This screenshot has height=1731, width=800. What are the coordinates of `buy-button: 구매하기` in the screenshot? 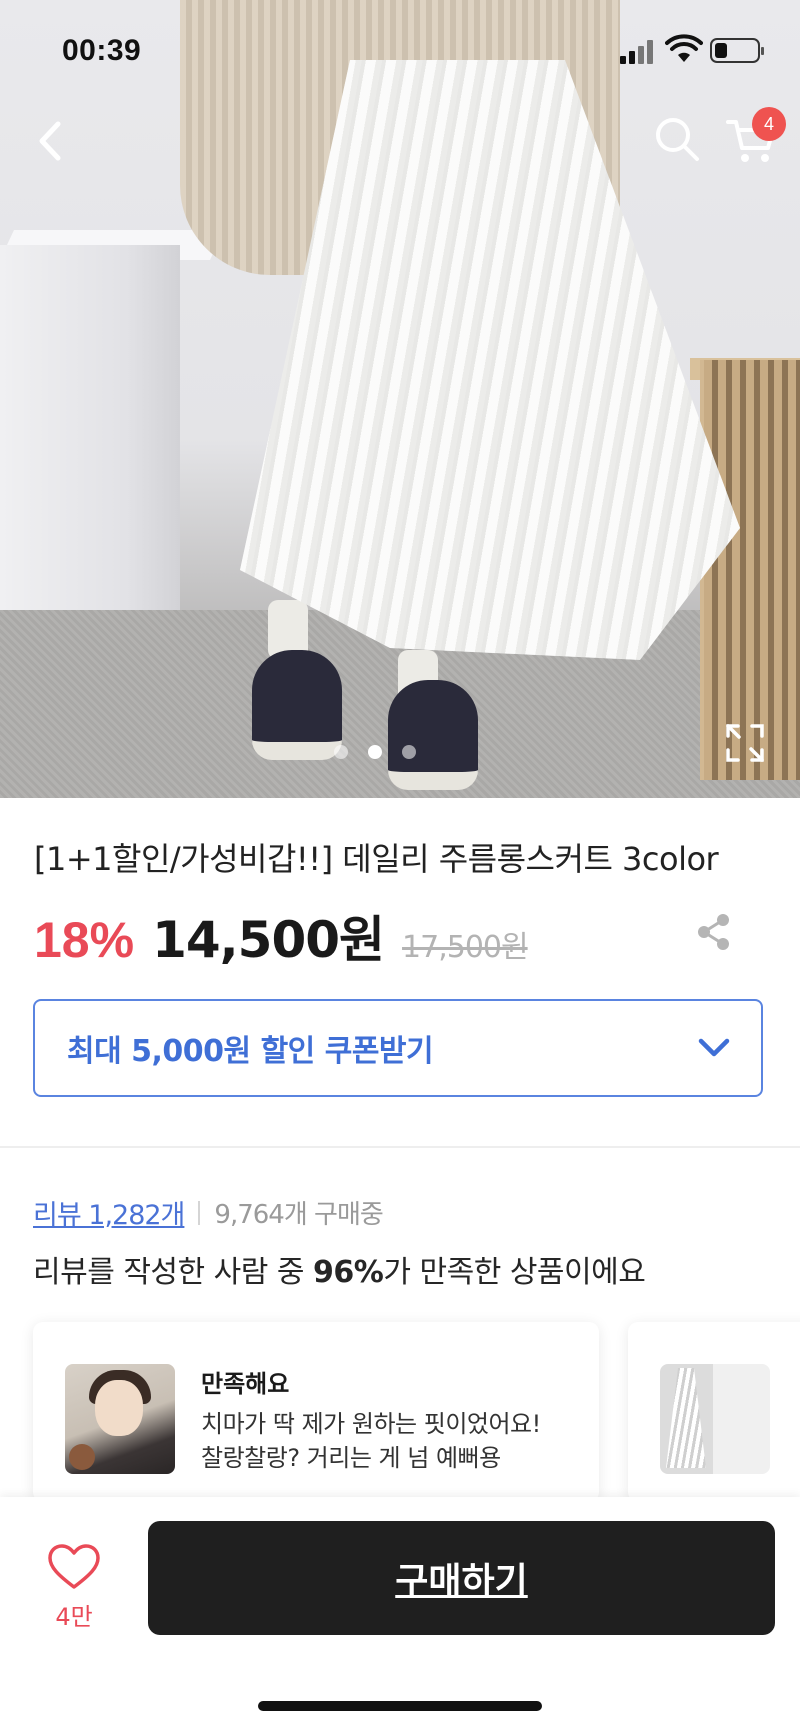 It's located at (461, 1578).